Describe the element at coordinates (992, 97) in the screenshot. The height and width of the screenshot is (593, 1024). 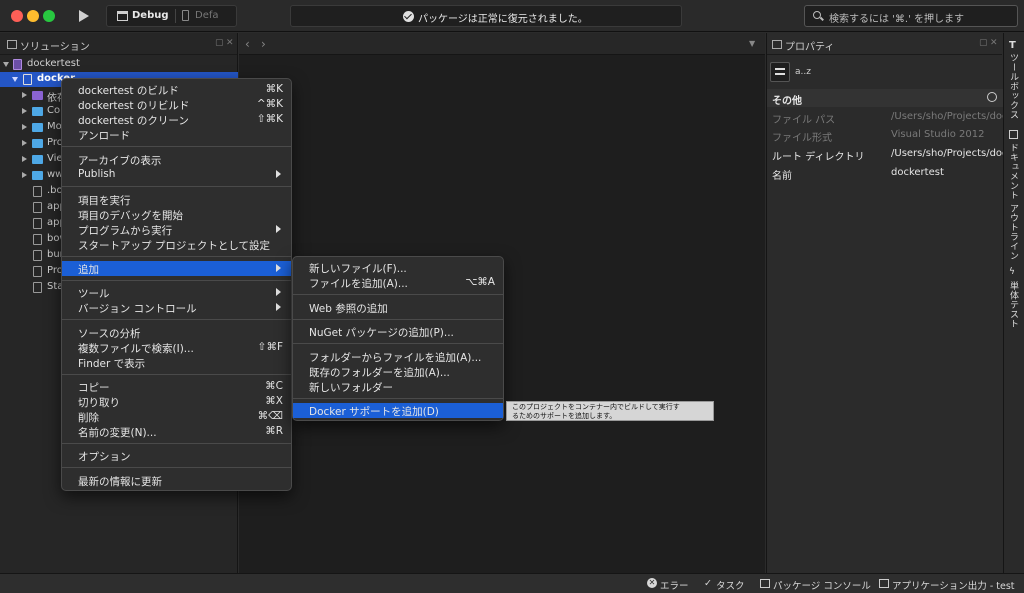
I see `collapse-icon` at that location.